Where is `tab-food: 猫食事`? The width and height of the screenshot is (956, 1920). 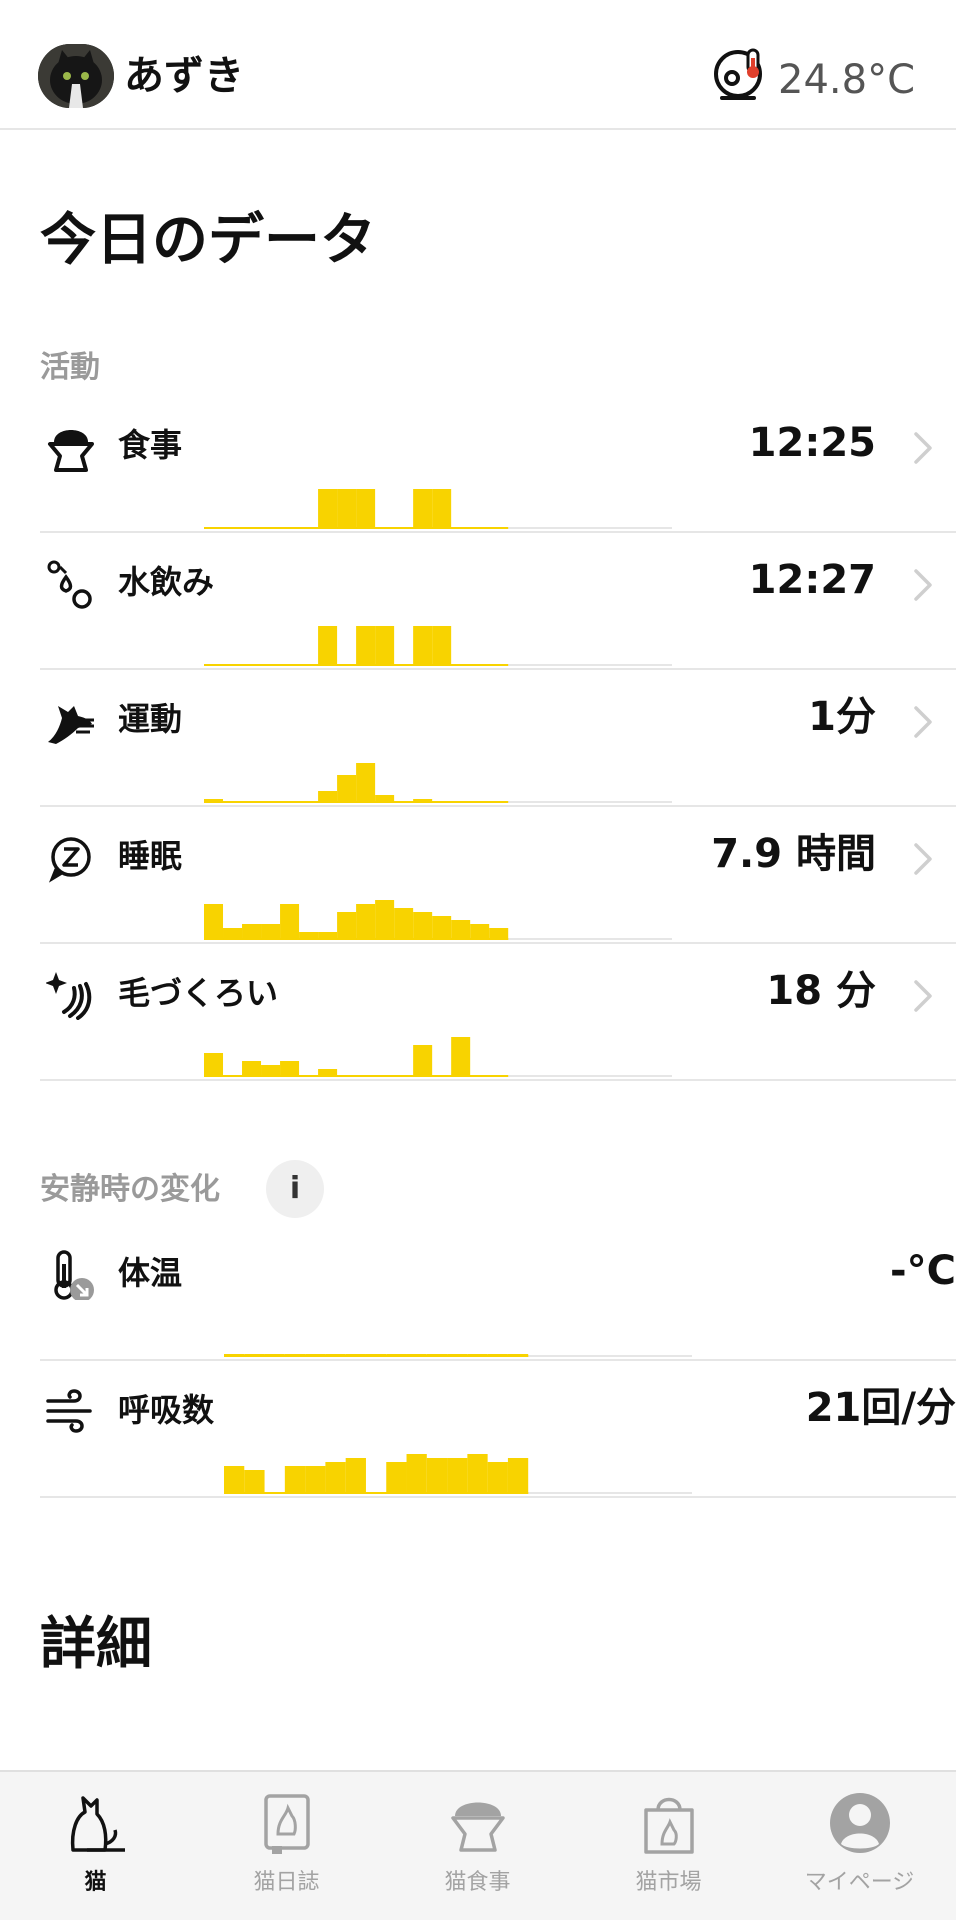 tab-food: 猫食事 is located at coordinates (477, 1846).